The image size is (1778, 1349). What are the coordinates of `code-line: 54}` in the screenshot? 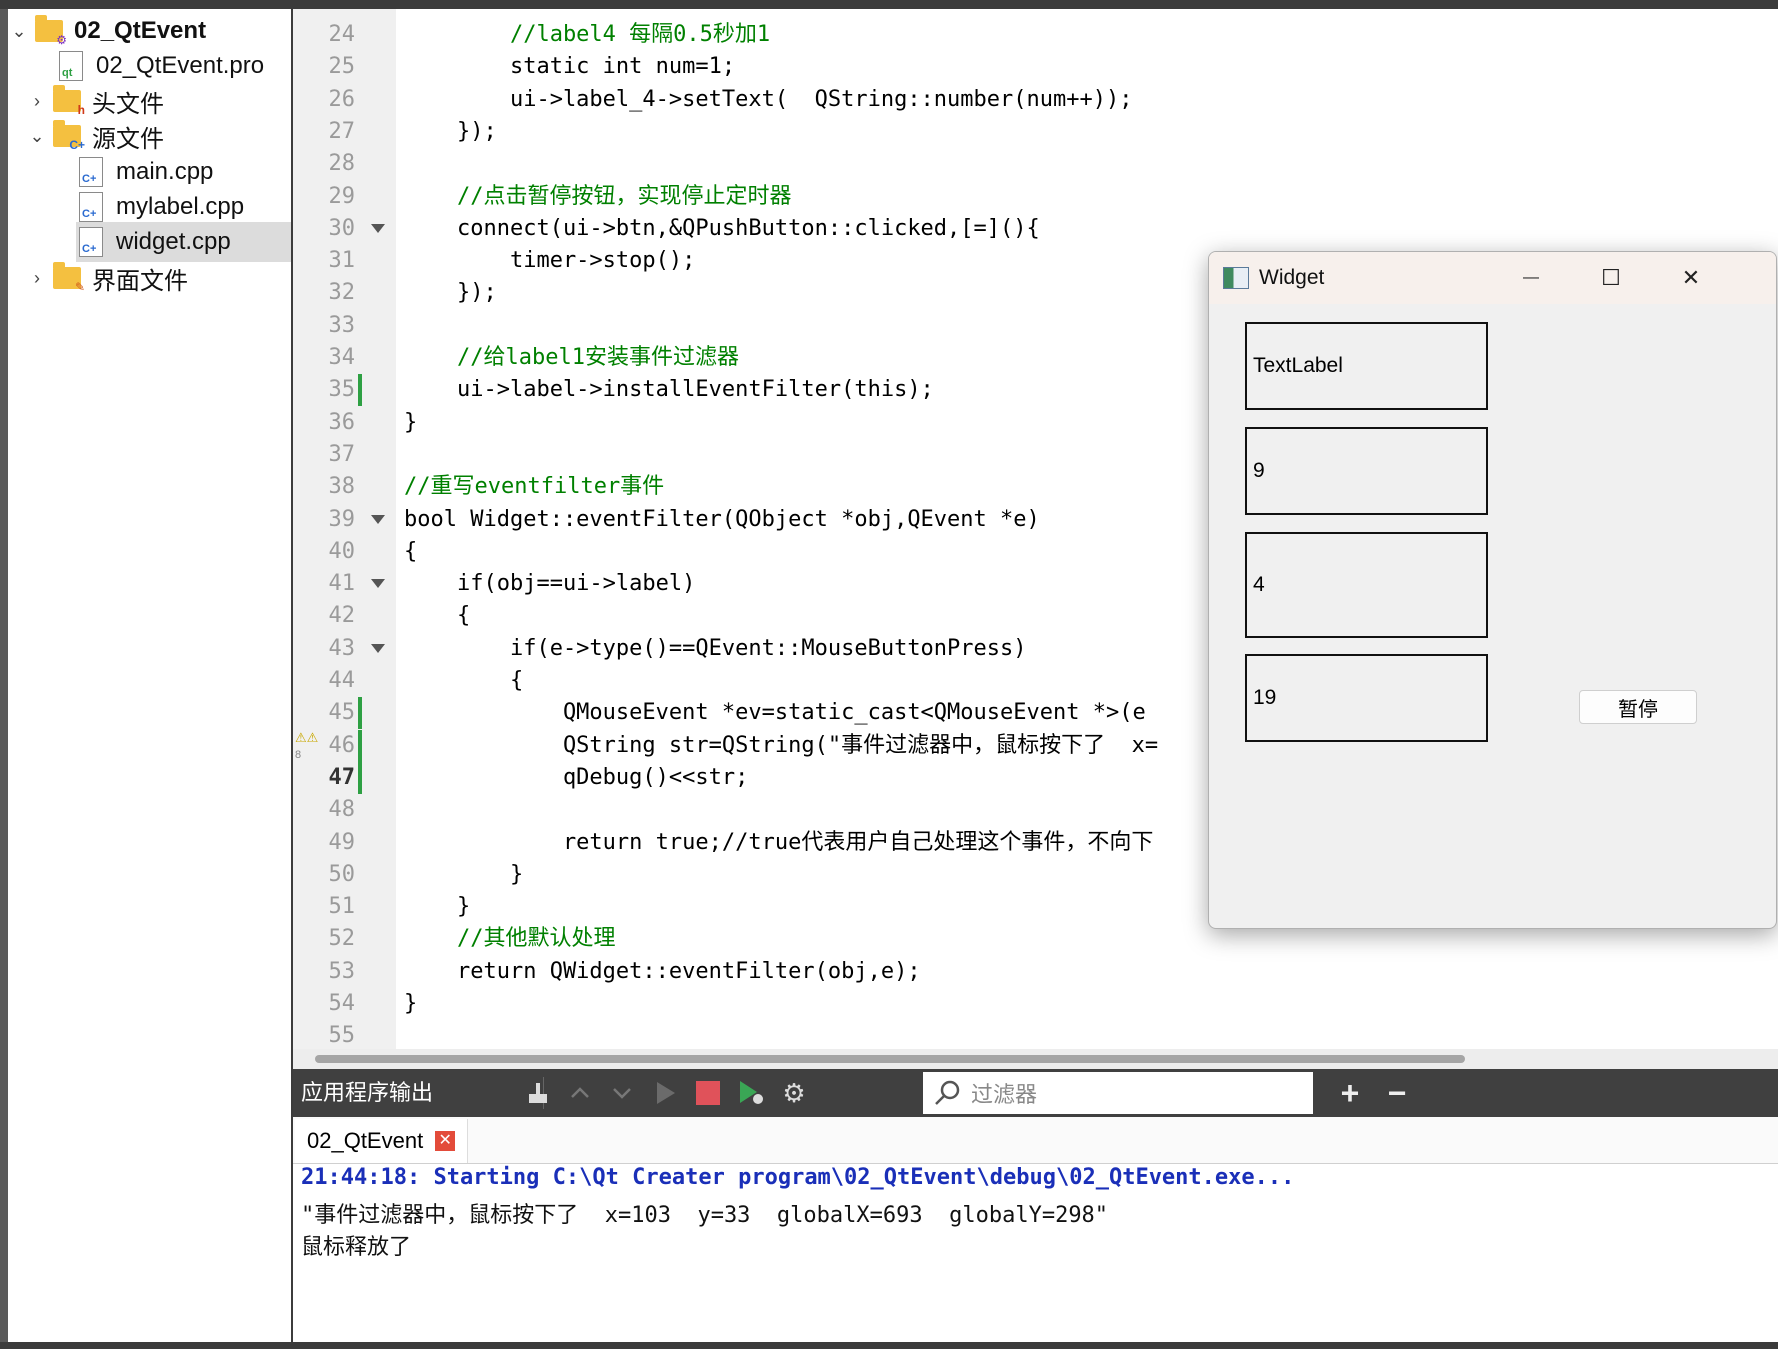 It's located at (1035, 1004).